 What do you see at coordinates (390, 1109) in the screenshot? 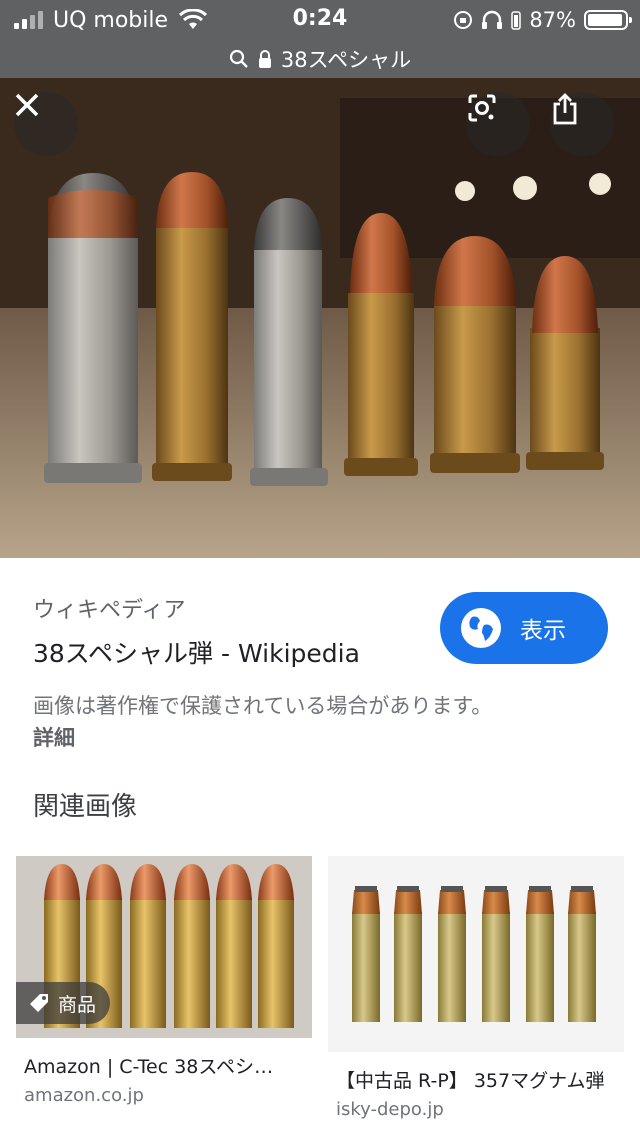
I see `related-domain: isky-depo.jp` at bounding box center [390, 1109].